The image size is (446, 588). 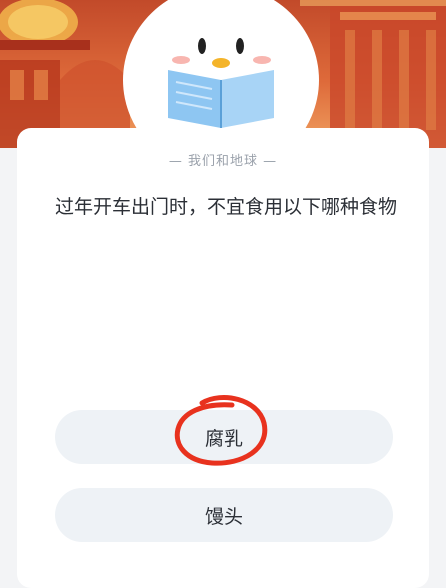 I want to click on penguin-mascot-icon, so click(x=221, y=74).